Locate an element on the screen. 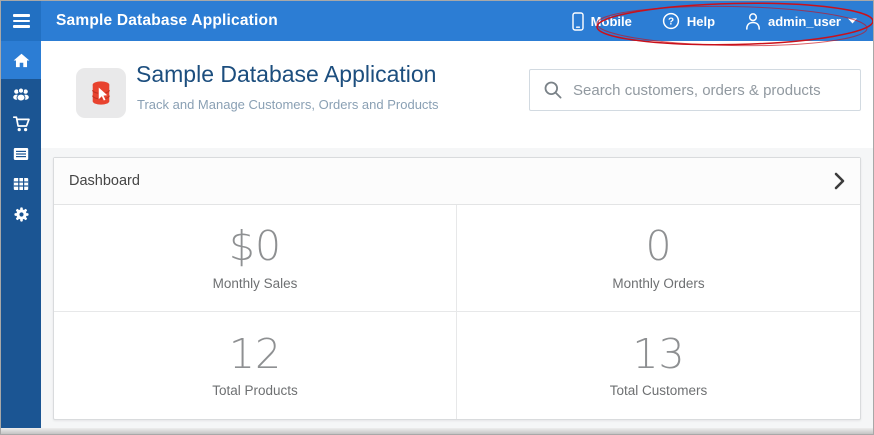 This screenshot has width=874, height=435. sidebar-item-orders is located at coordinates (21, 124).